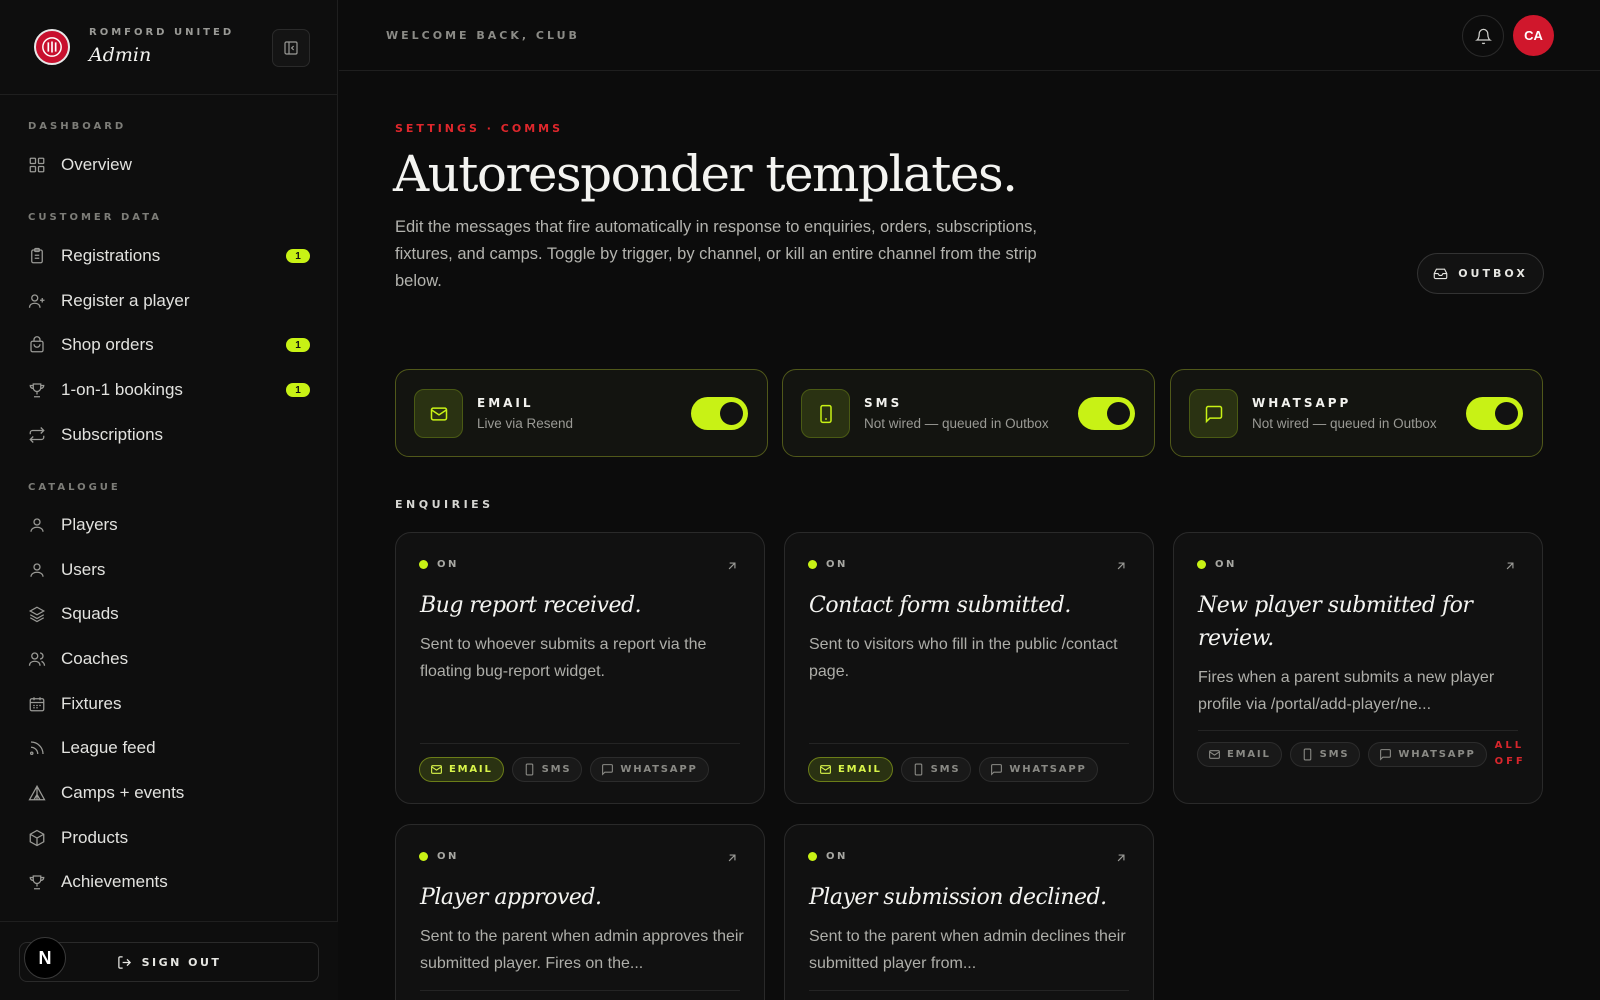 This screenshot has width=1600, height=1000. Describe the element at coordinates (1344, 423) in the screenshot. I see `channel-status: Not wired — queued in Outbox` at that location.